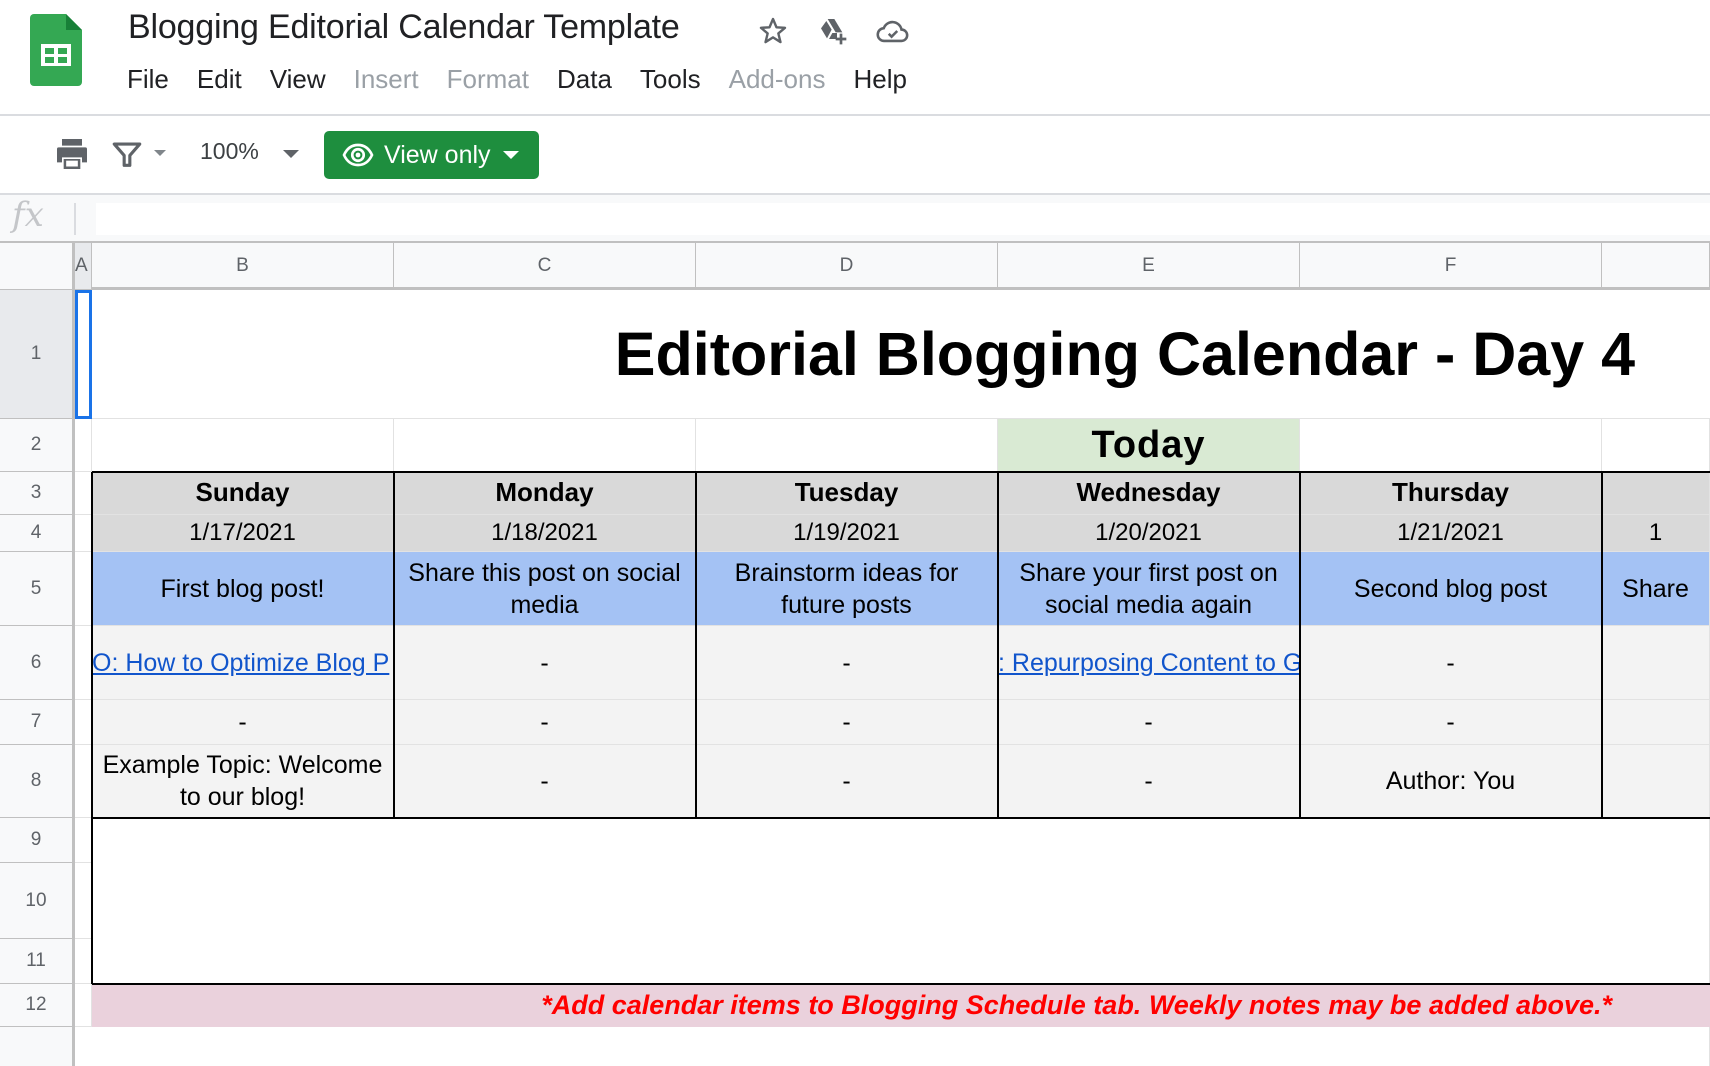 This screenshot has width=1710, height=1066. I want to click on menu-edit: Edit, so click(219, 79).